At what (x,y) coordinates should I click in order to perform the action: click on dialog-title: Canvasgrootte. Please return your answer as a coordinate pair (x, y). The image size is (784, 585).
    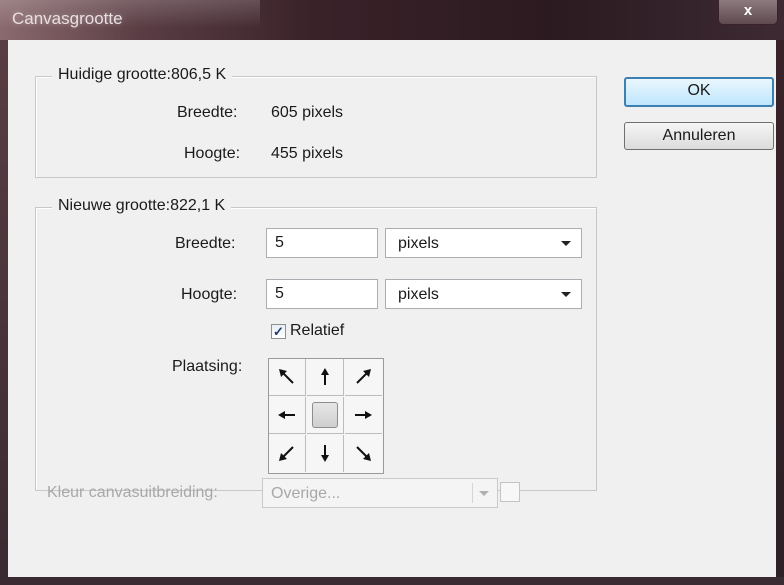
    Looking at the image, I should click on (67, 18).